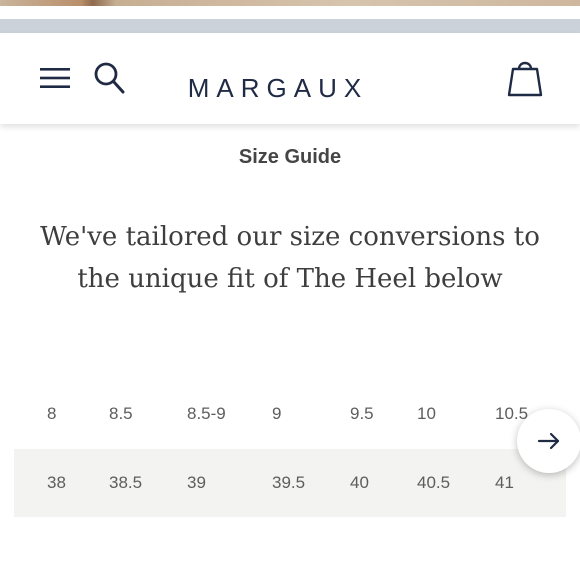  What do you see at coordinates (277, 413) in the screenshot?
I see `table-cell: 9` at bounding box center [277, 413].